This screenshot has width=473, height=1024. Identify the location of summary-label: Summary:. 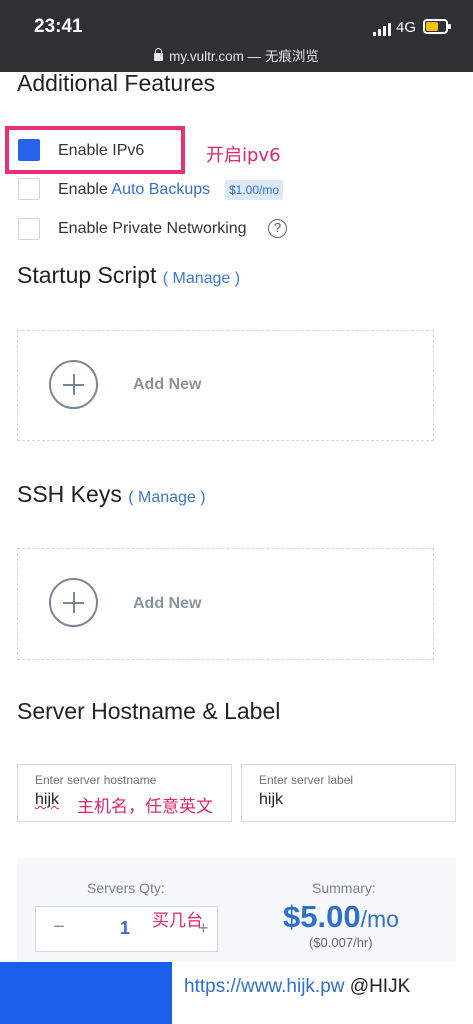
(344, 888).